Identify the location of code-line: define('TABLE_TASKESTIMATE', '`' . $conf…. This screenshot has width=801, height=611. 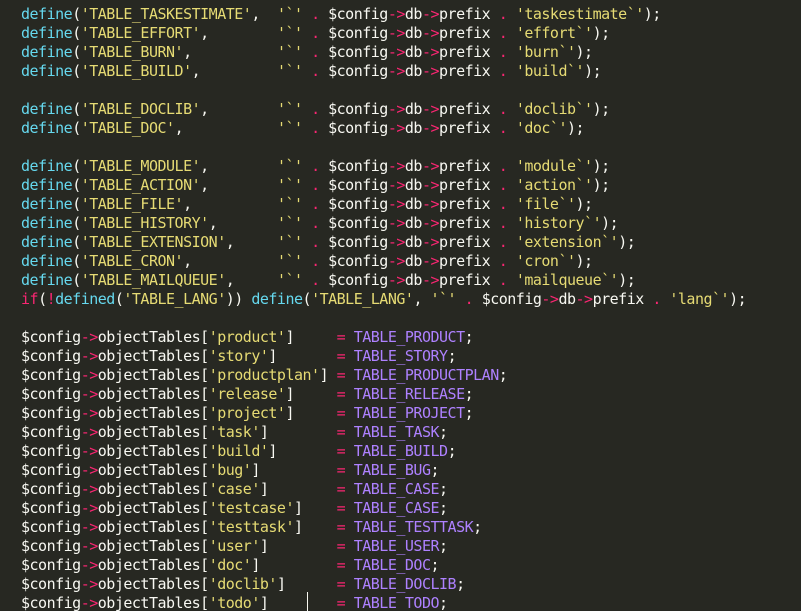
(383, 14).